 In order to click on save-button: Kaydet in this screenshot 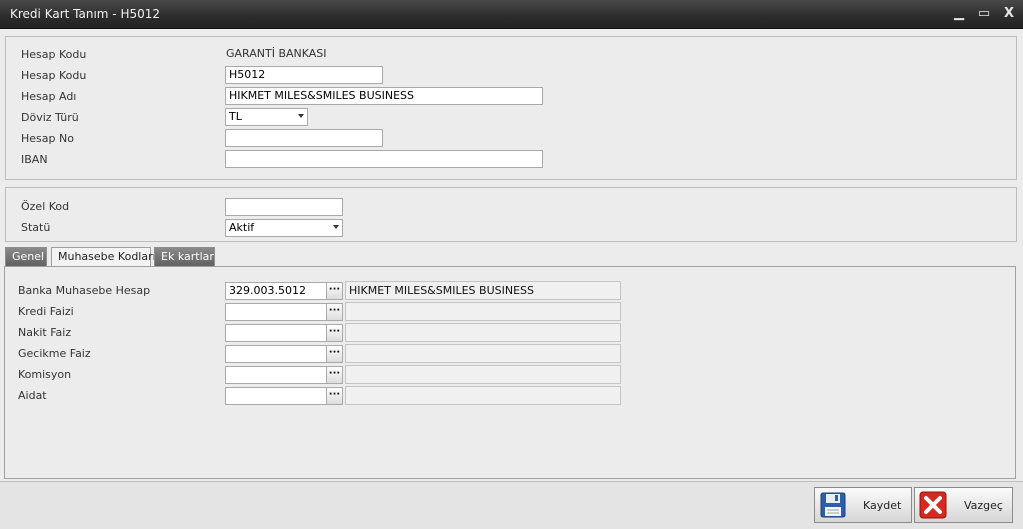, I will do `click(863, 505)`.